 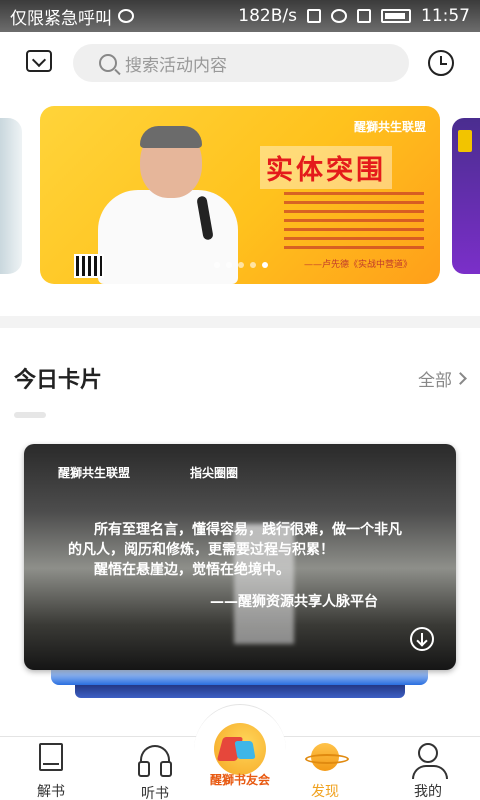 What do you see at coordinates (192, 570) in the screenshot?
I see `quote-line: 醒悟在悬崖边，觉悟在绝境中。` at bounding box center [192, 570].